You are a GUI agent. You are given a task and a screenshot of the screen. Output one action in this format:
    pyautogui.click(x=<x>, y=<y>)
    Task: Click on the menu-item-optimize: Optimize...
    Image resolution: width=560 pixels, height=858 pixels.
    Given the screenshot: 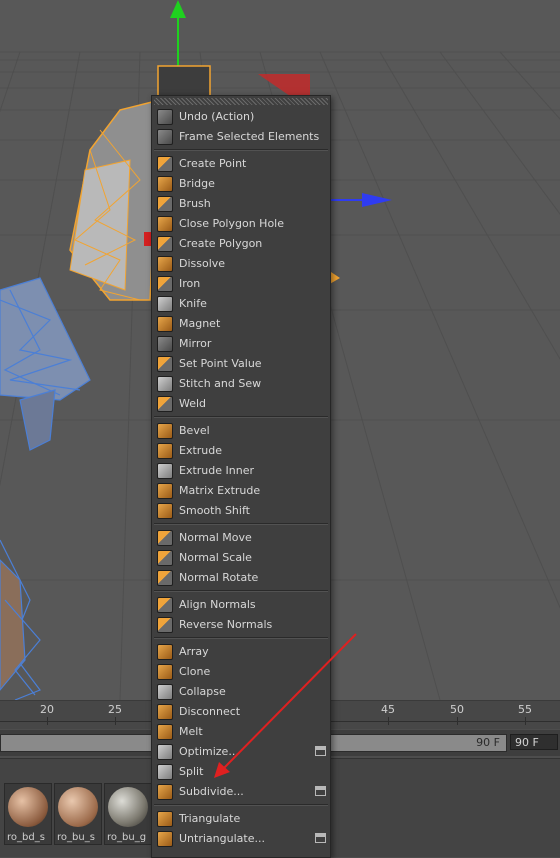 What is the action you would take?
    pyautogui.click(x=241, y=752)
    